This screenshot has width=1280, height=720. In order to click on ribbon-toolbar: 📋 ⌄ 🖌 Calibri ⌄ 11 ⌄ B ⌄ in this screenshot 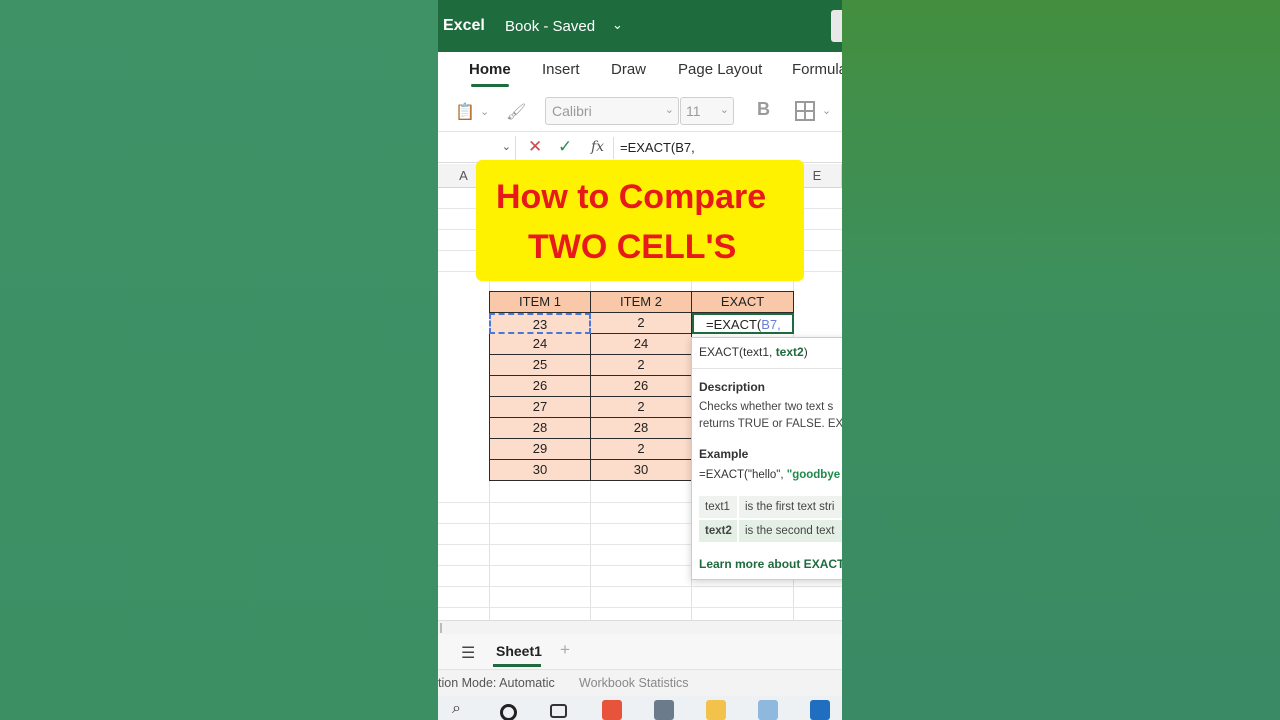, I will do `click(640, 112)`.